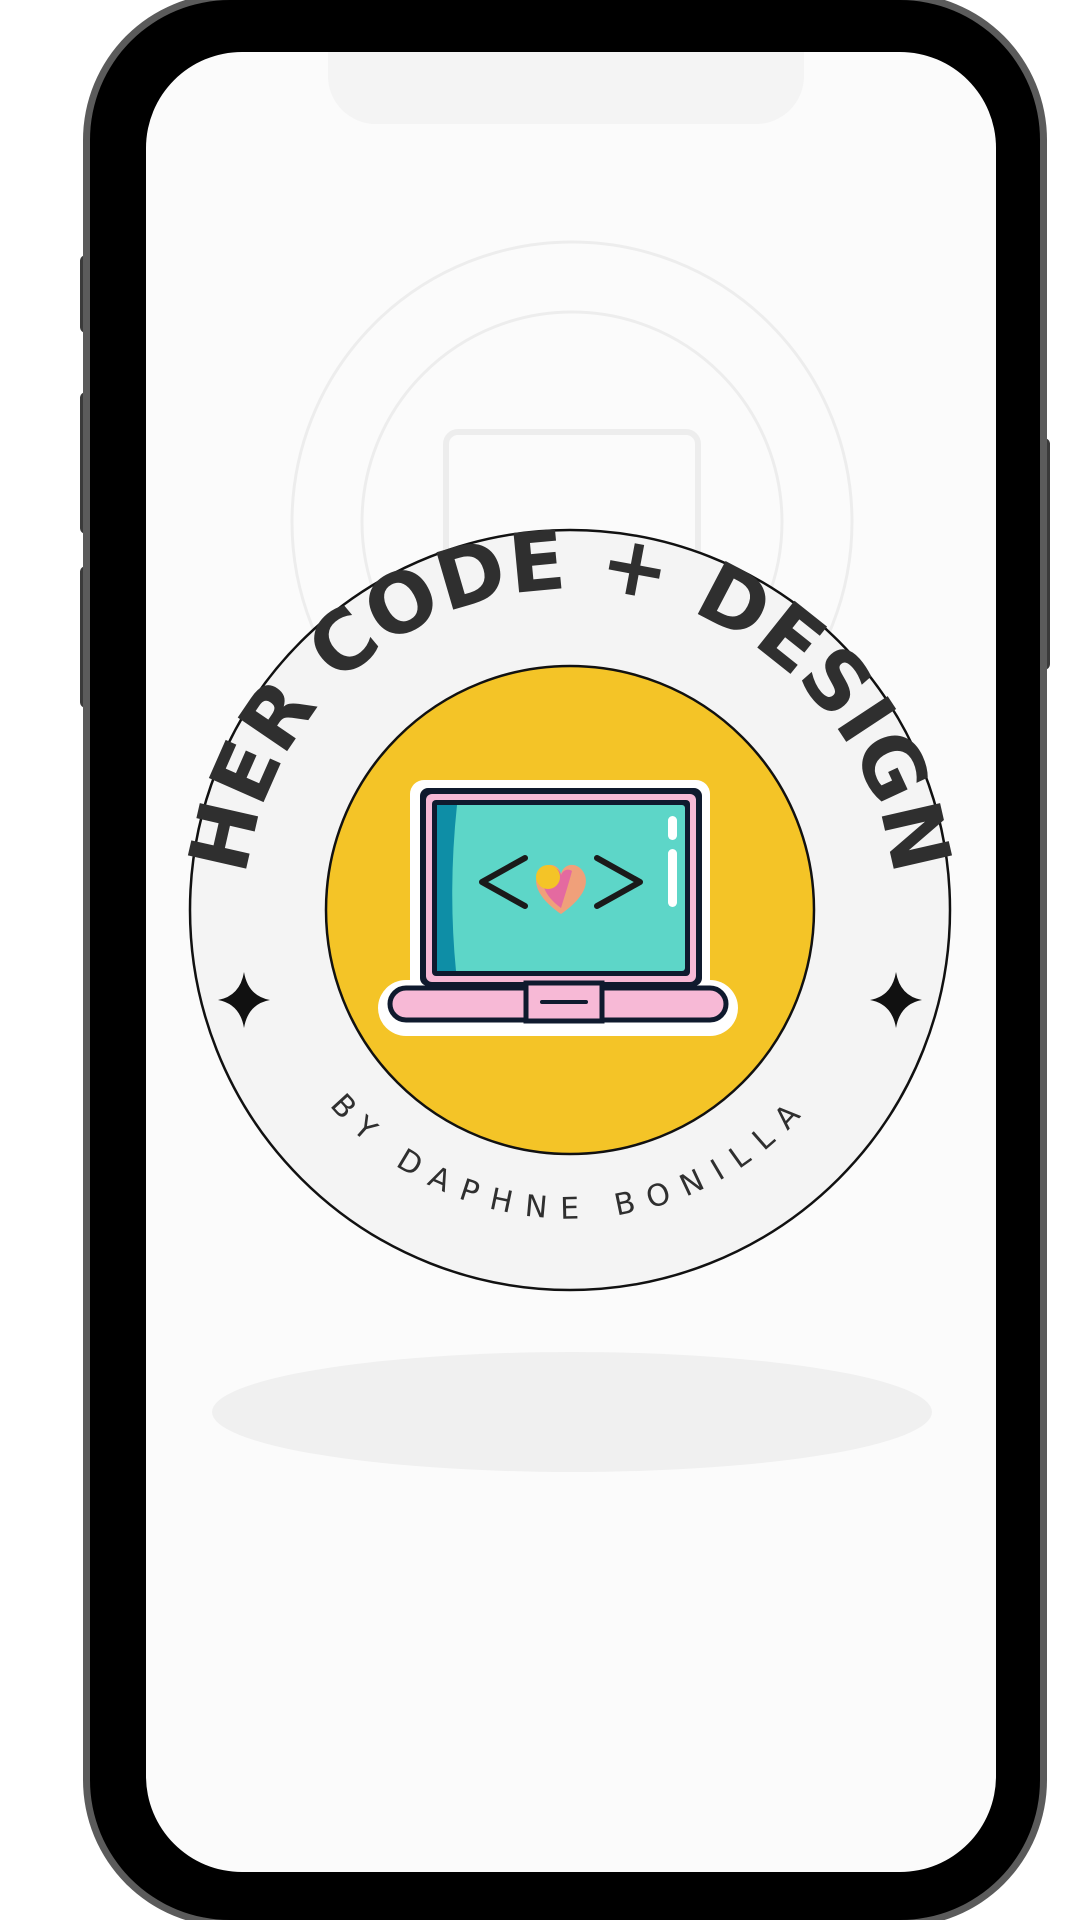 This screenshot has width=1080, height=1920. Describe the element at coordinates (572, 1412) in the screenshot. I see `bottom-ghost` at that location.